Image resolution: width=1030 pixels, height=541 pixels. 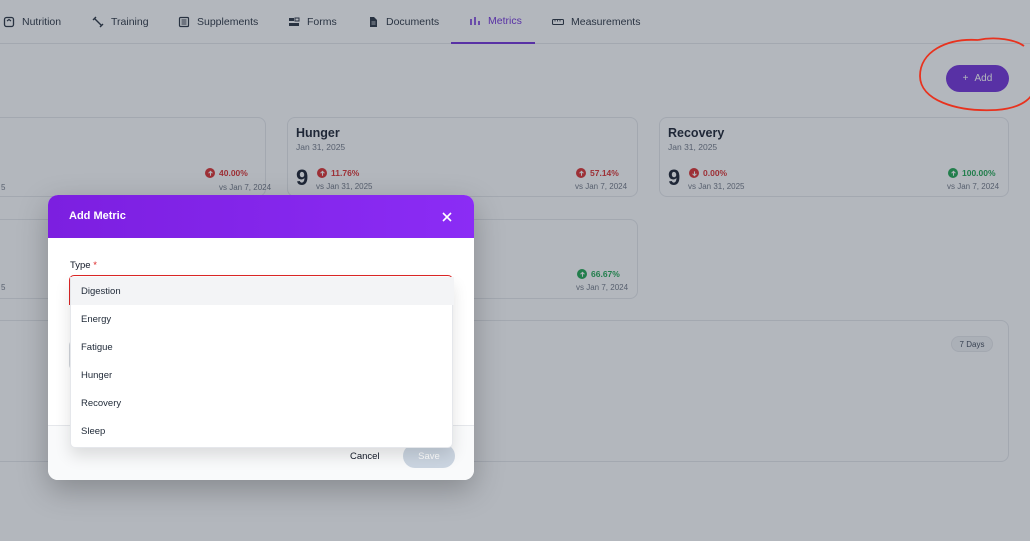 What do you see at coordinates (365, 456) in the screenshot?
I see `cancel-button: Cancel` at bounding box center [365, 456].